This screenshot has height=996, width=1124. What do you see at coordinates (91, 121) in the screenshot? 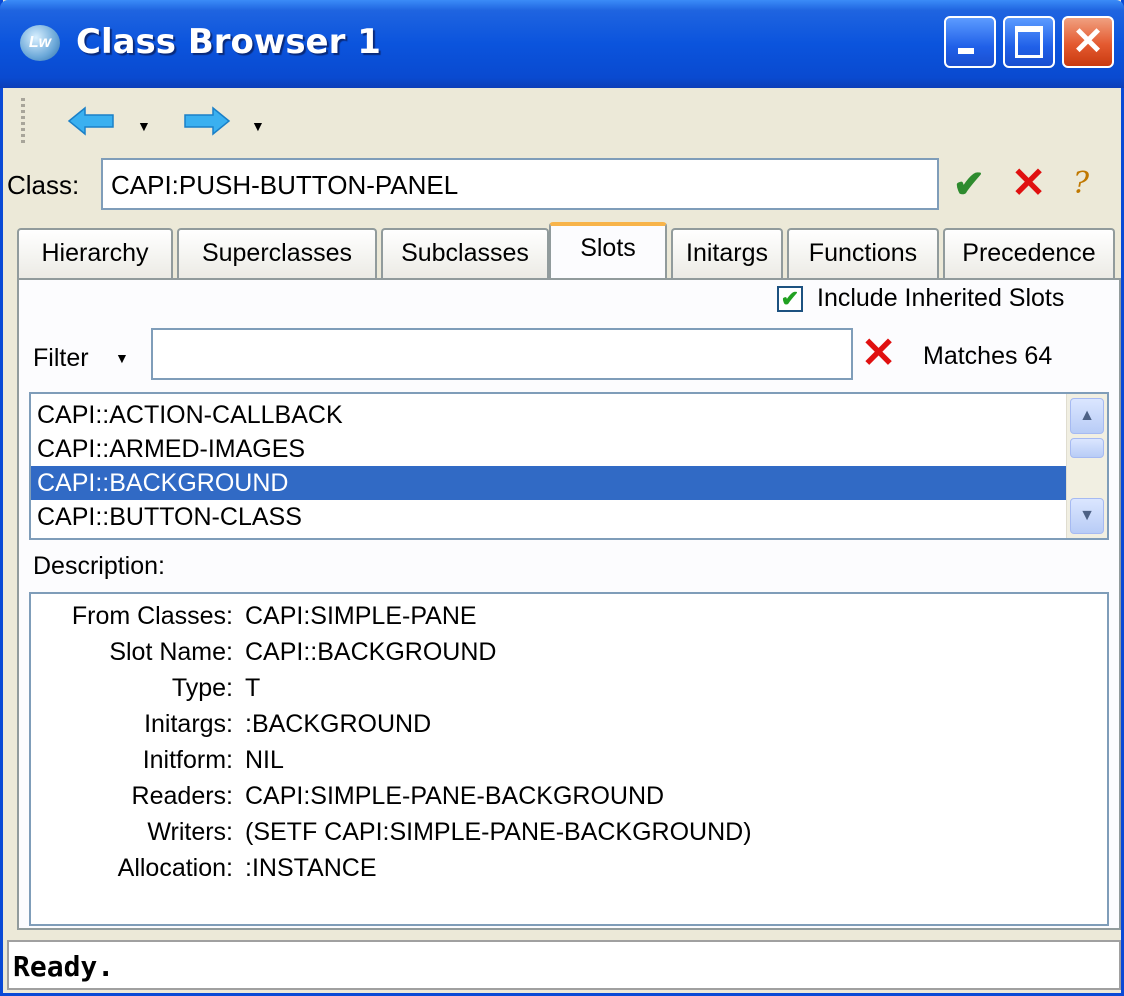
I see `arrow-left-icon` at bounding box center [91, 121].